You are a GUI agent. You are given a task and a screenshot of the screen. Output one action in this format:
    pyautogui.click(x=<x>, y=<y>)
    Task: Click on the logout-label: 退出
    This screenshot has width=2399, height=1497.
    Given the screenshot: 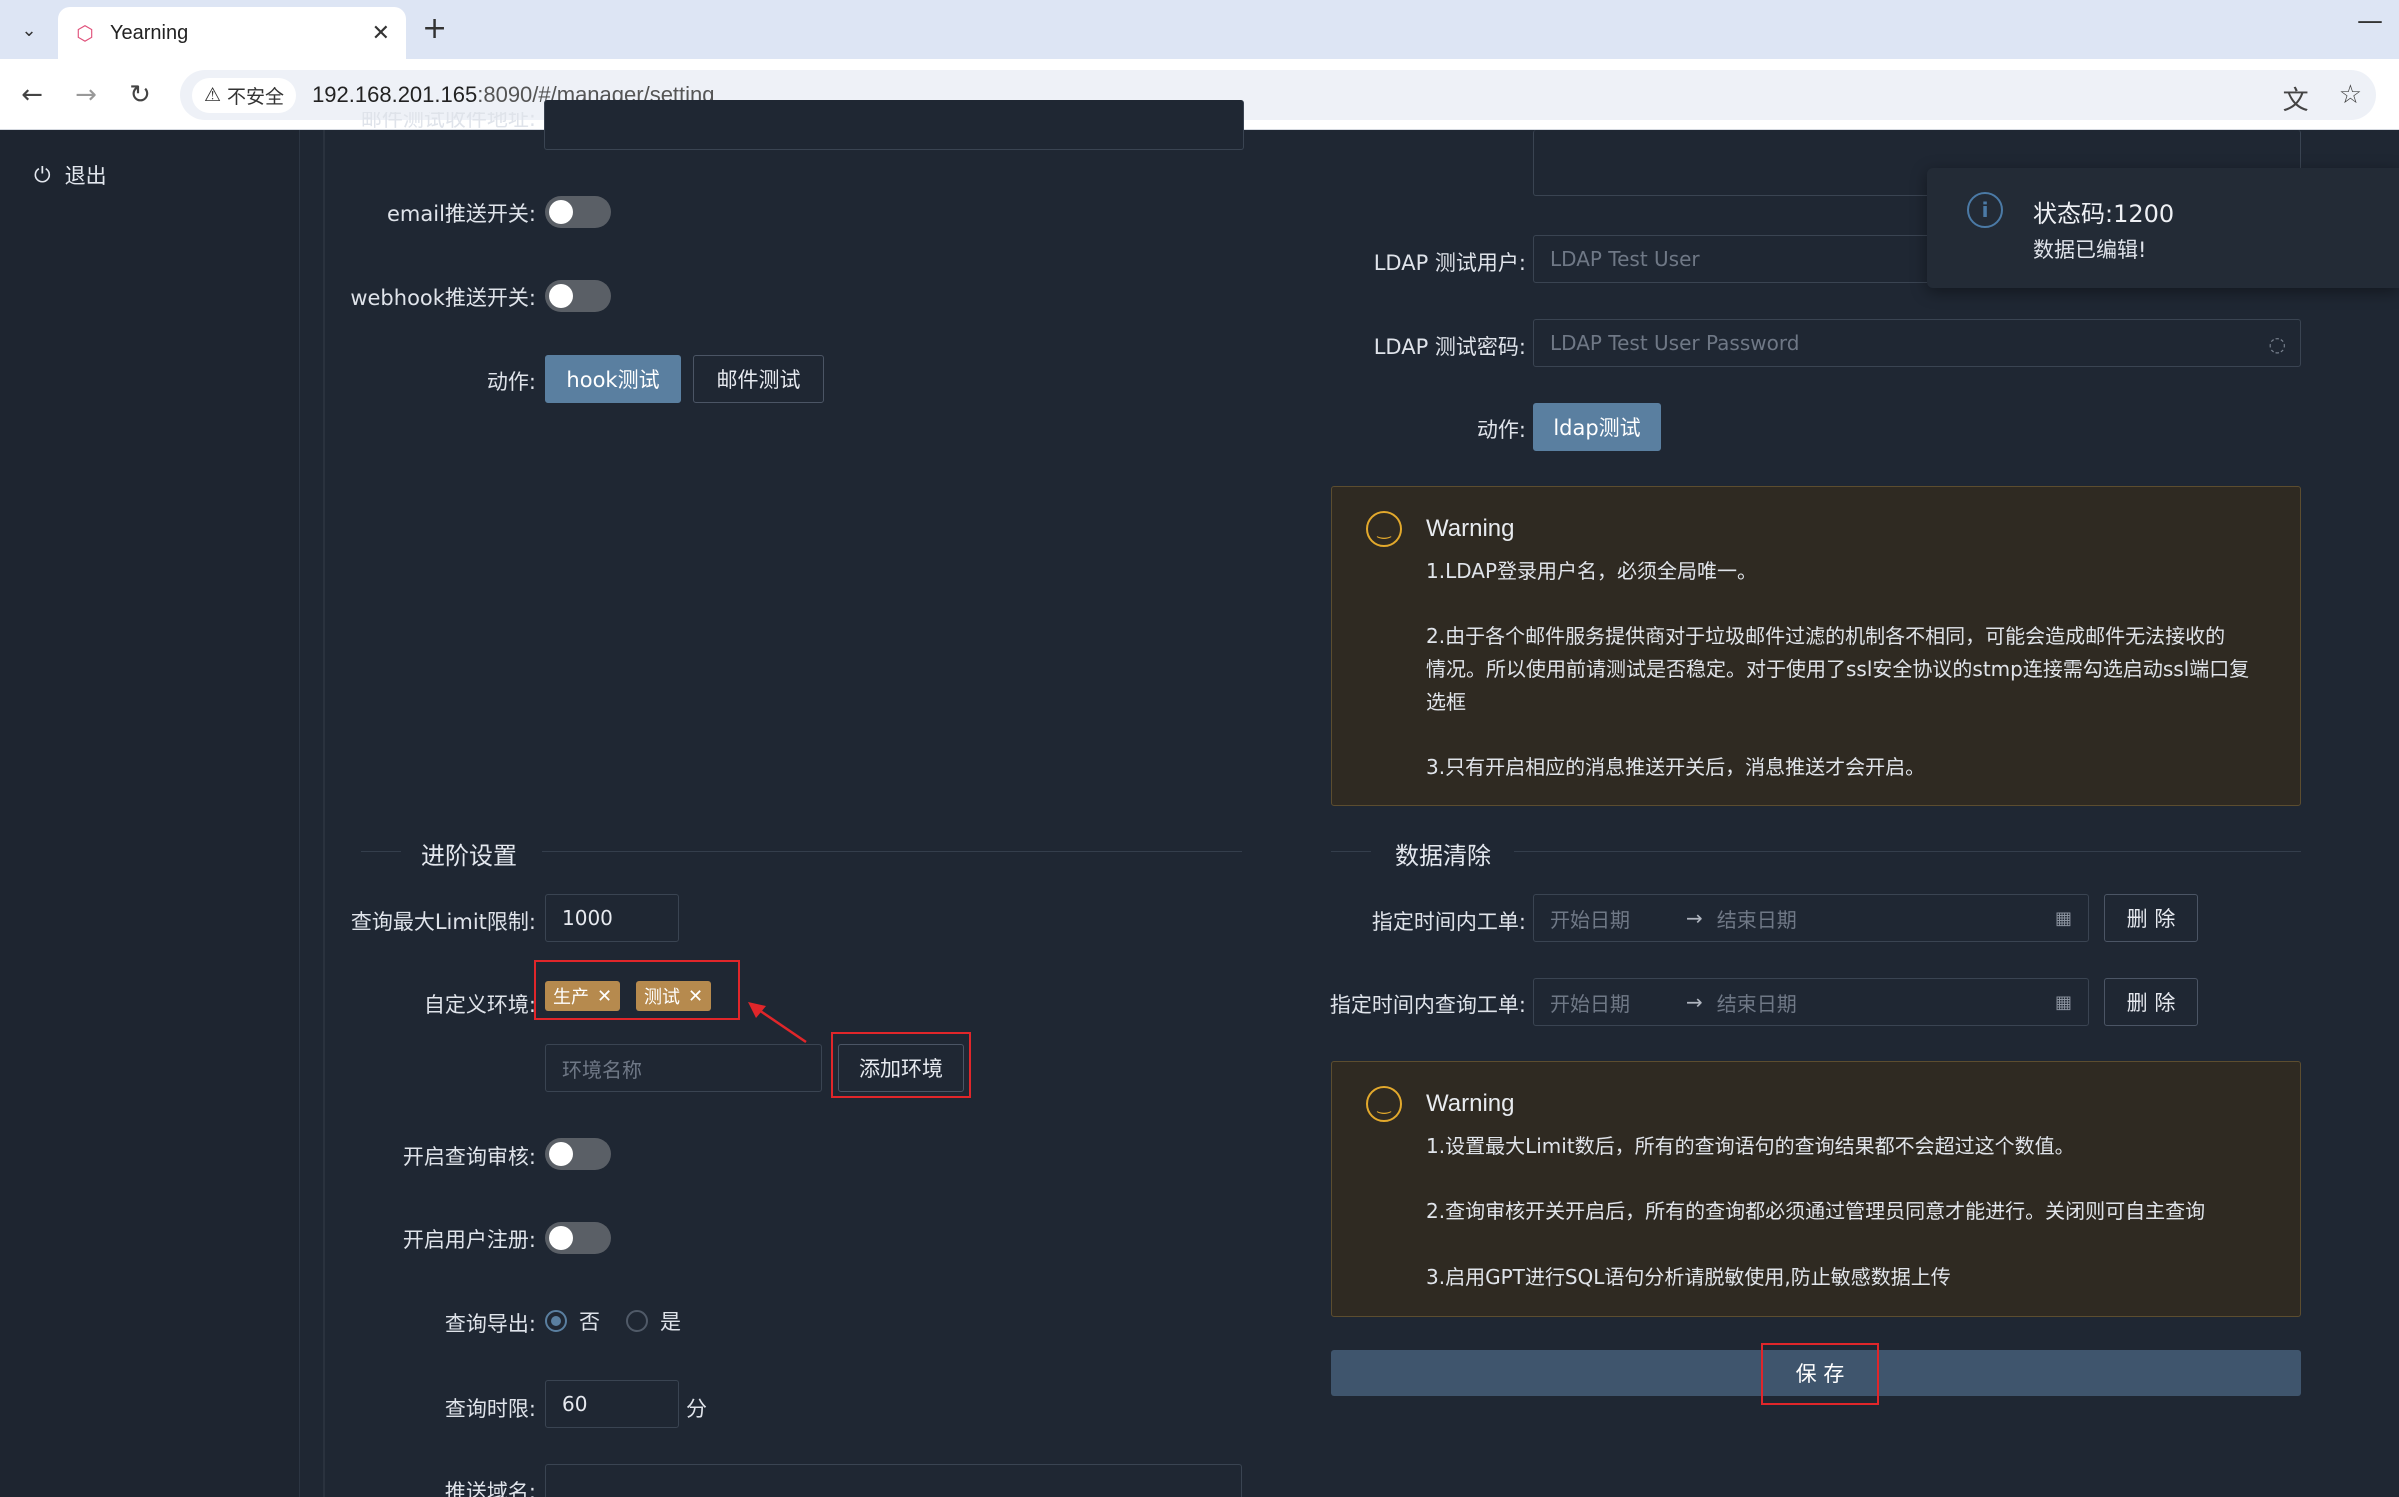 What is the action you would take?
    pyautogui.click(x=85, y=176)
    